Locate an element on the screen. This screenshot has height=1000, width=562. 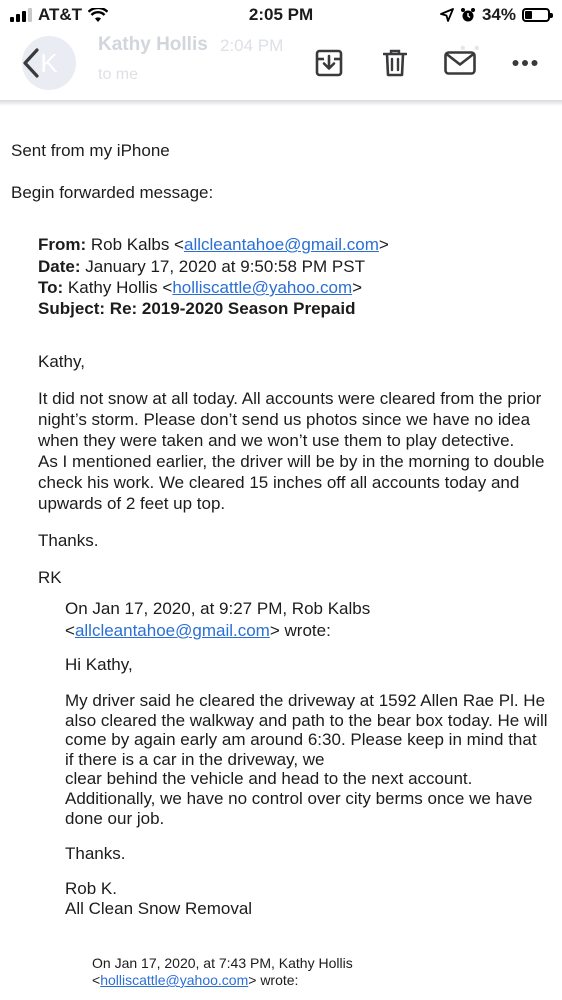
quoted-greeting: Hi Kathy, is located at coordinates (99, 664).